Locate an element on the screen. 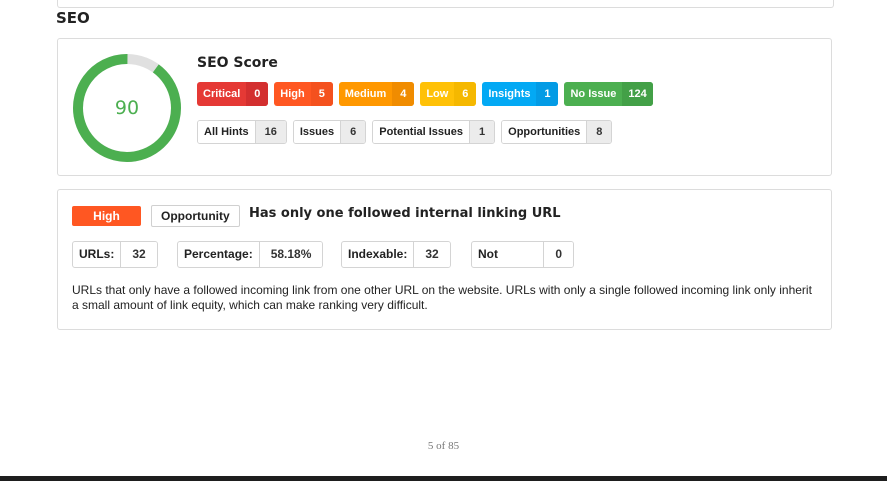  percentage-stat: Percentage: 58.18% is located at coordinates (250, 254).